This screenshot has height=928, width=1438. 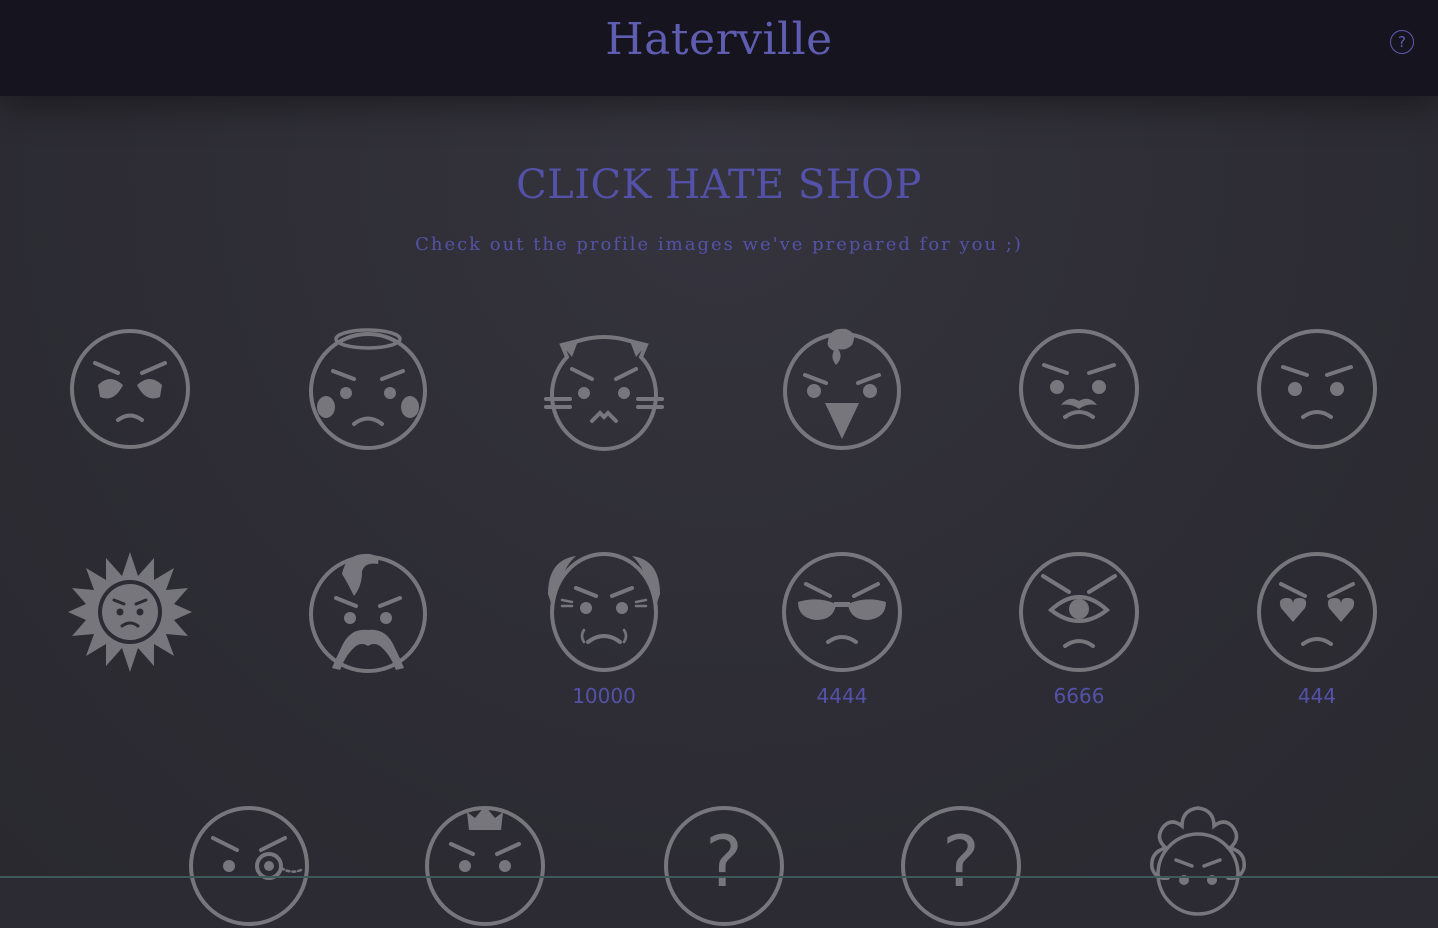 I want to click on sunglasses-face-icon, so click(x=842, y=612).